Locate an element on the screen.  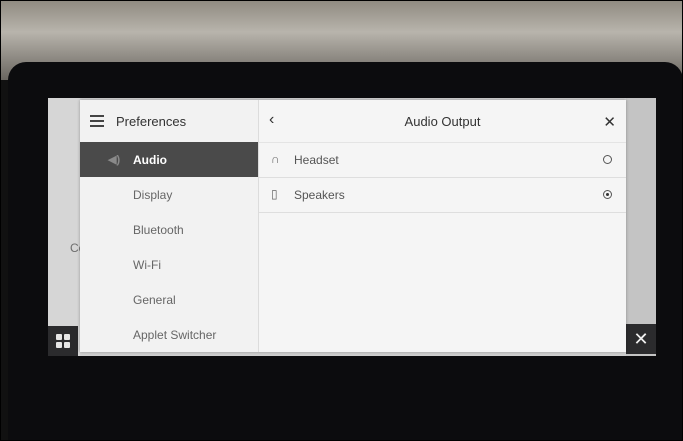
sidebar-header: Preferences is located at coordinates (169, 121).